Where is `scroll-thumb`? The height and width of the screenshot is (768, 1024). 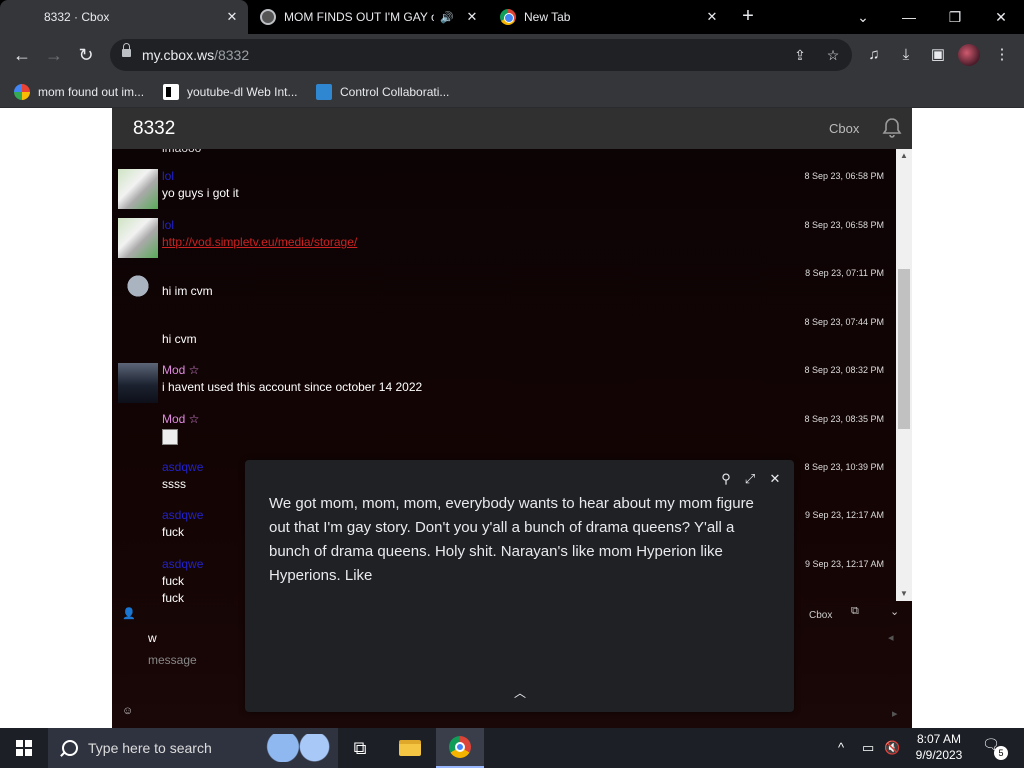
scroll-thumb is located at coordinates (904, 349).